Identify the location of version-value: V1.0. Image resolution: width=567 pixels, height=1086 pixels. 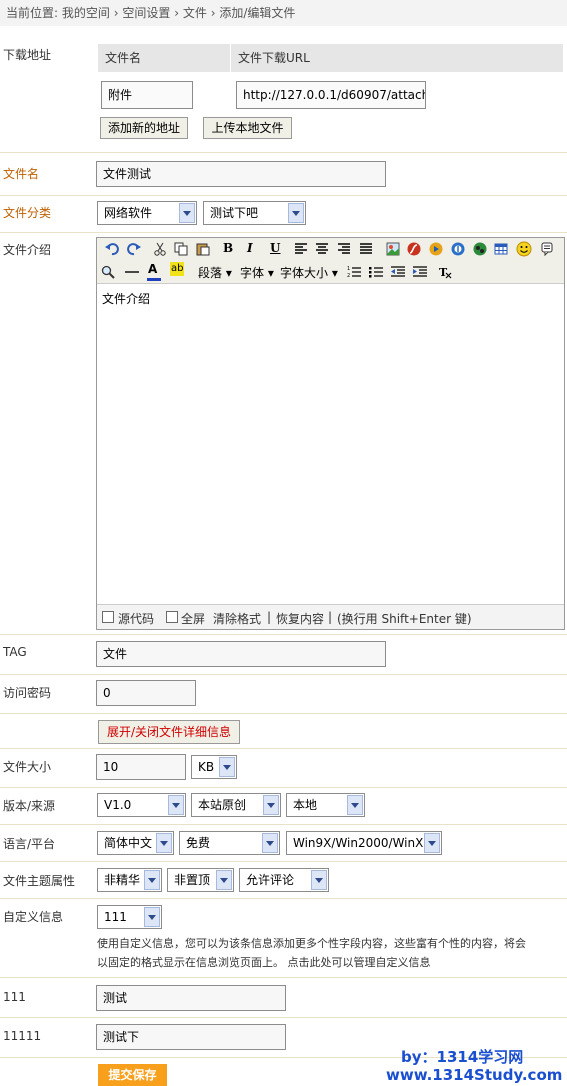
(118, 805).